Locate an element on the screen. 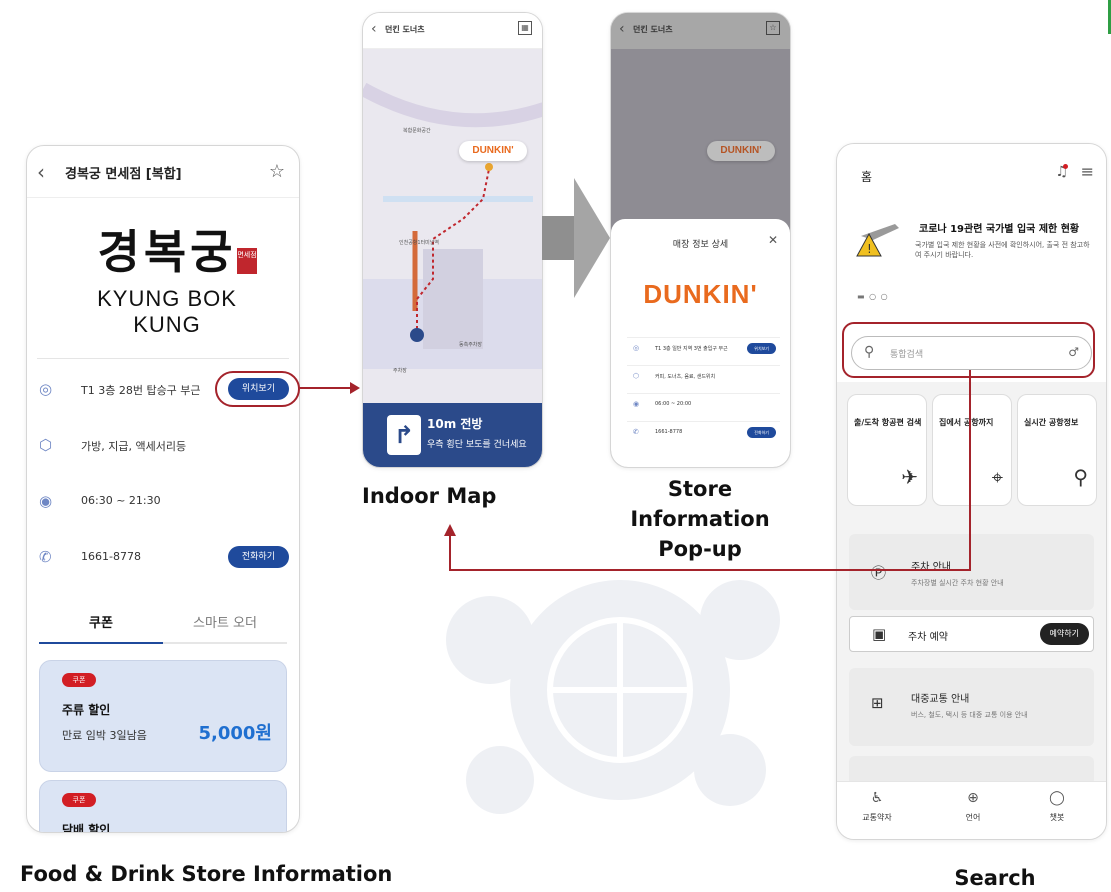  category-text: 가방, 지급, 액세서리등 is located at coordinates (134, 446).